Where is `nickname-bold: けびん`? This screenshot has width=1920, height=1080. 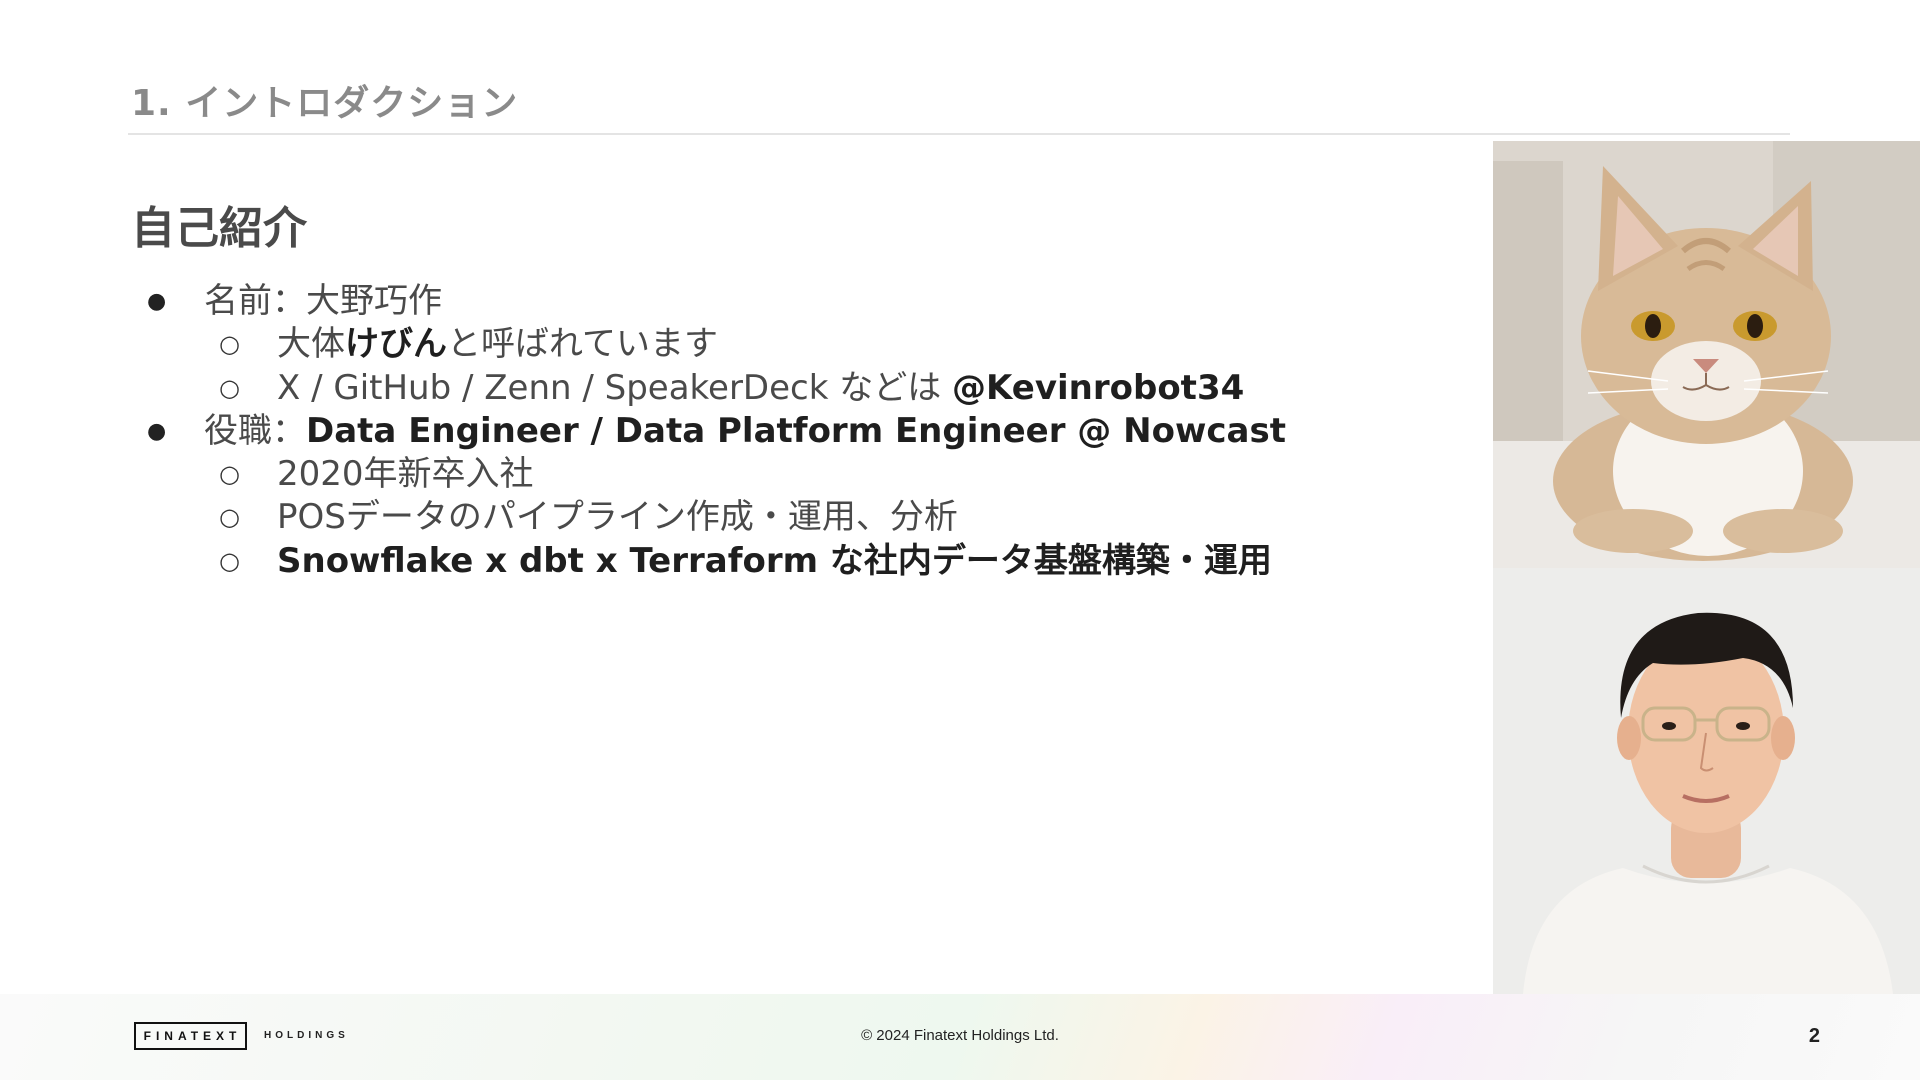
nickname-bold: けびん is located at coordinates (396, 344).